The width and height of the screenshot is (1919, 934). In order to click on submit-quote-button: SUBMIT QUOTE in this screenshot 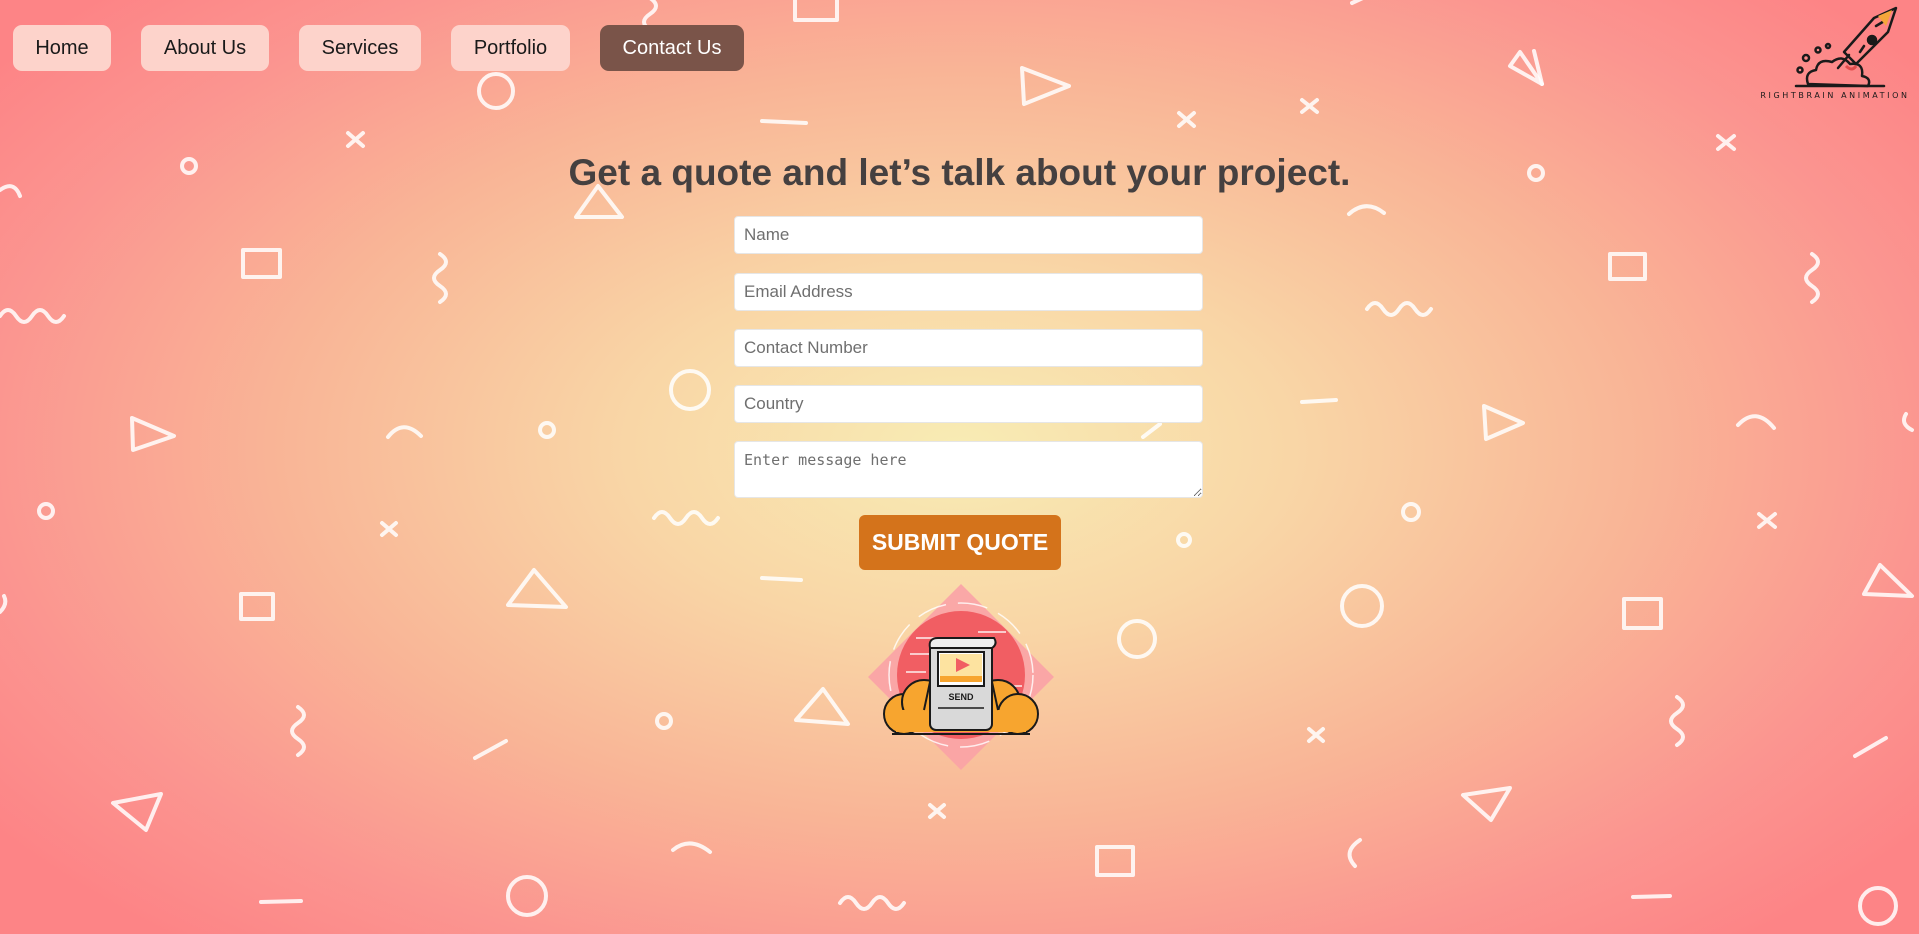, I will do `click(960, 542)`.